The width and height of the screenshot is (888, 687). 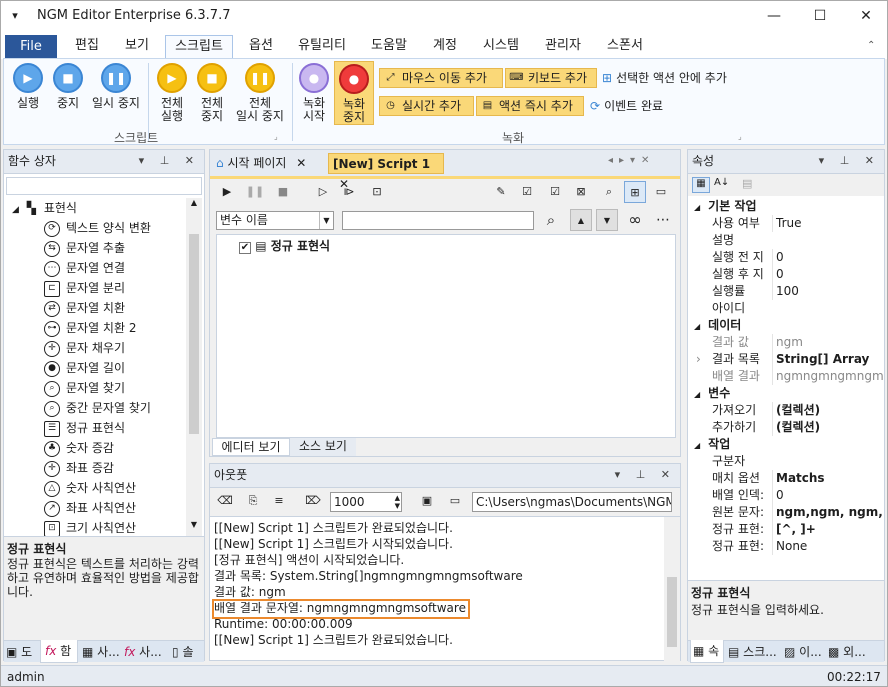 What do you see at coordinates (721, 182) in the screenshot?
I see `sort-alpha-icon: A↓` at bounding box center [721, 182].